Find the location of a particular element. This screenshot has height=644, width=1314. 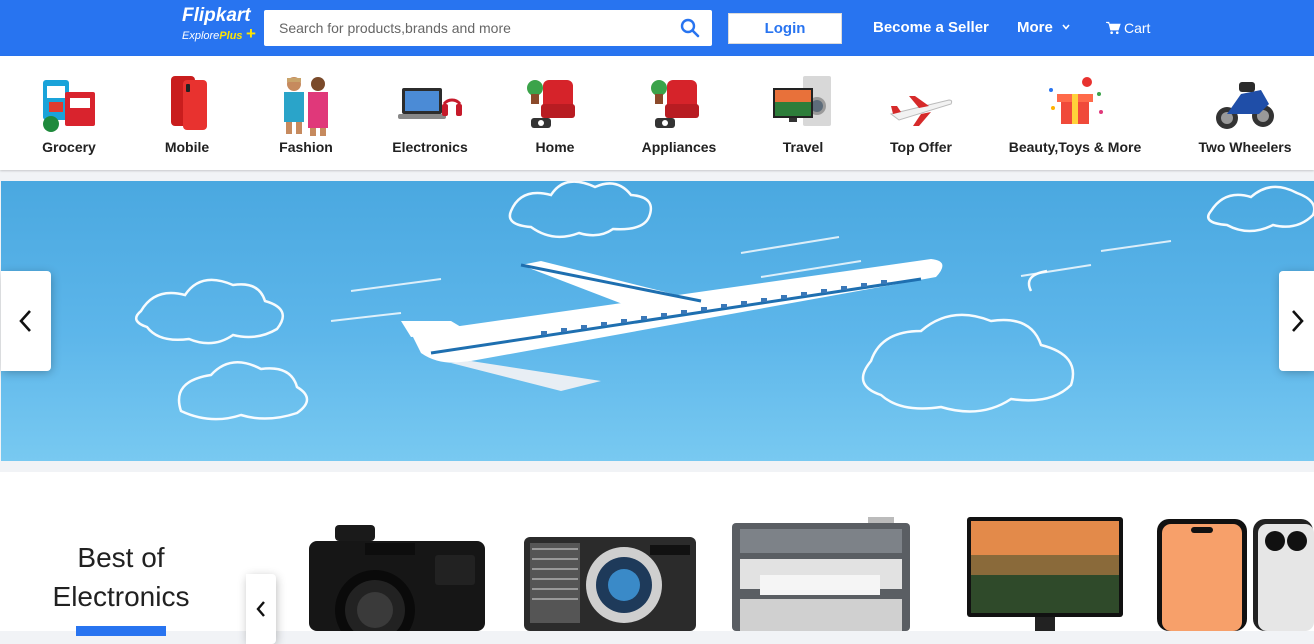

search-icon is located at coordinates (690, 28).